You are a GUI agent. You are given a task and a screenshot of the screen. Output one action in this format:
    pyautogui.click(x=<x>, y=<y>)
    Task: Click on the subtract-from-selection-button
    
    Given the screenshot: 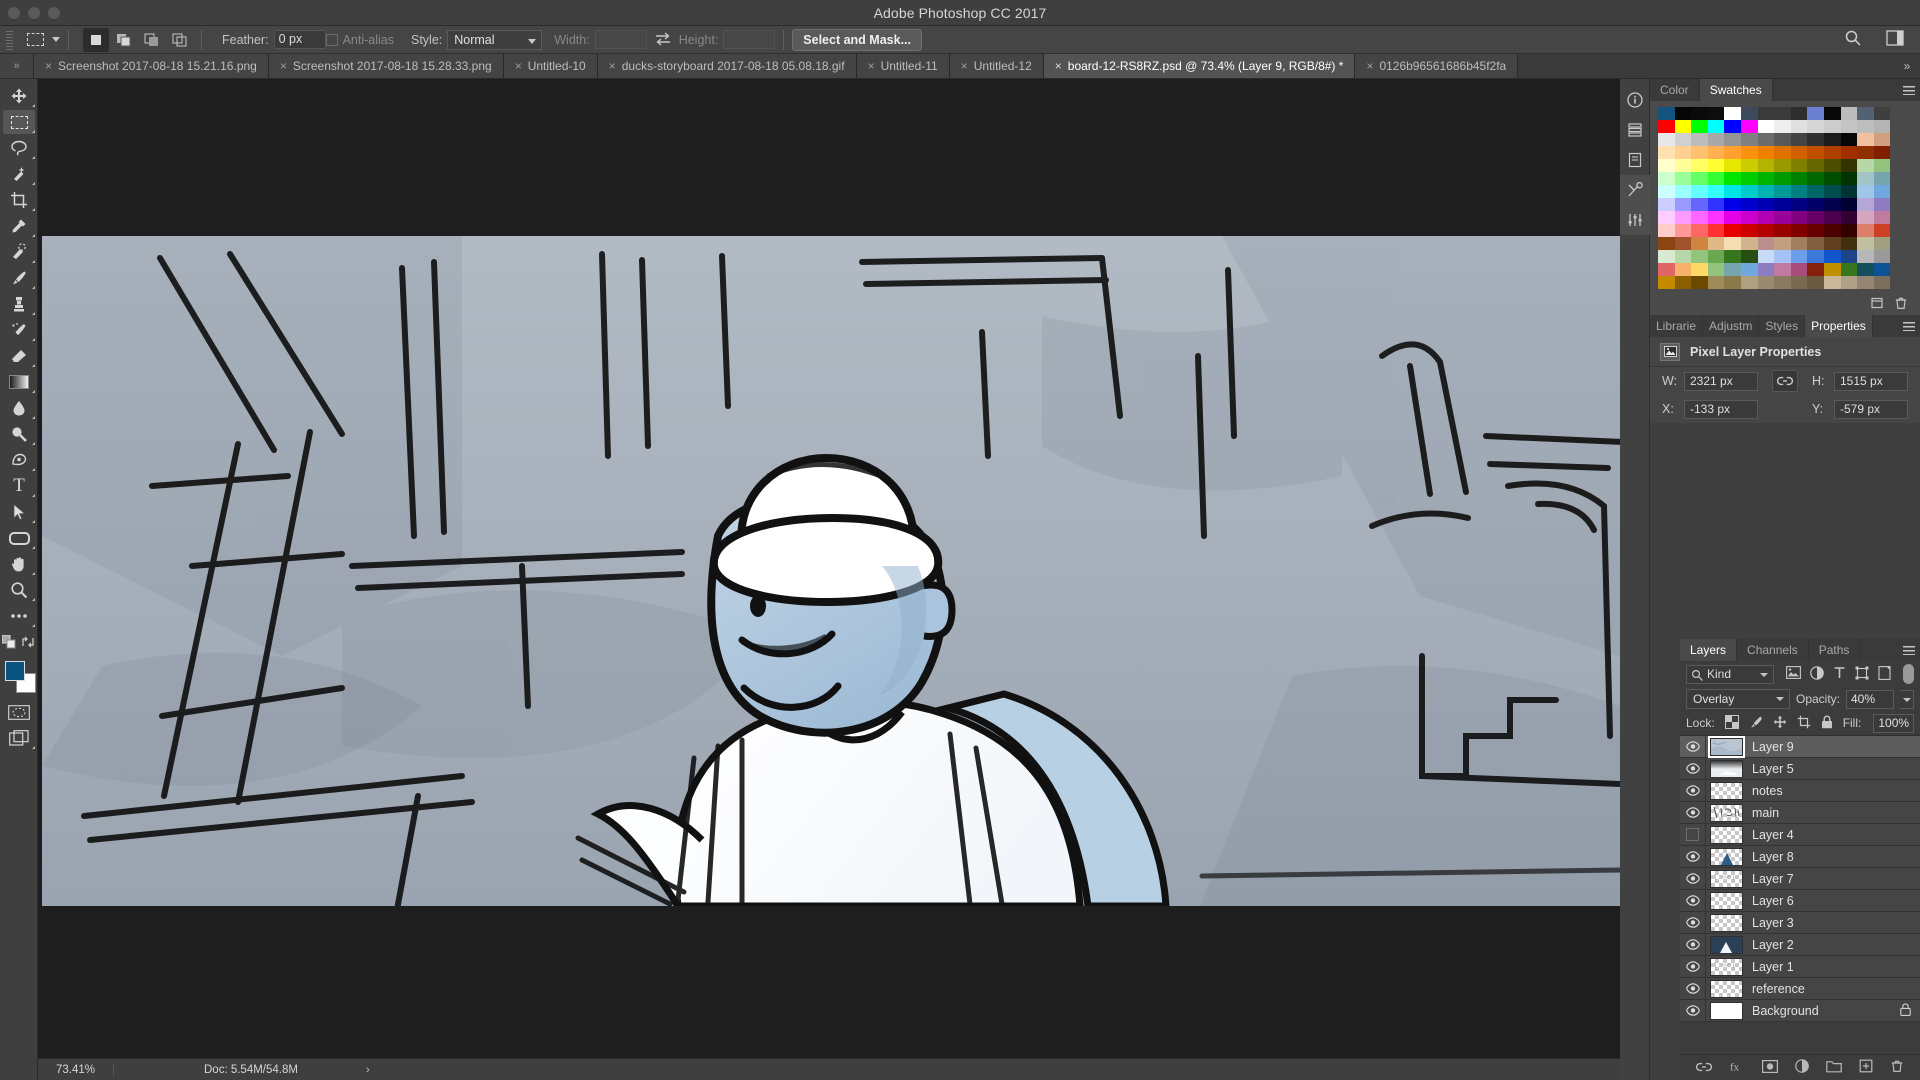 What is the action you would take?
    pyautogui.click(x=152, y=40)
    